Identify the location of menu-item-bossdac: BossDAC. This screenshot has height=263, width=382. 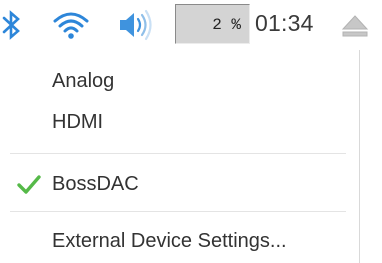
(179, 185).